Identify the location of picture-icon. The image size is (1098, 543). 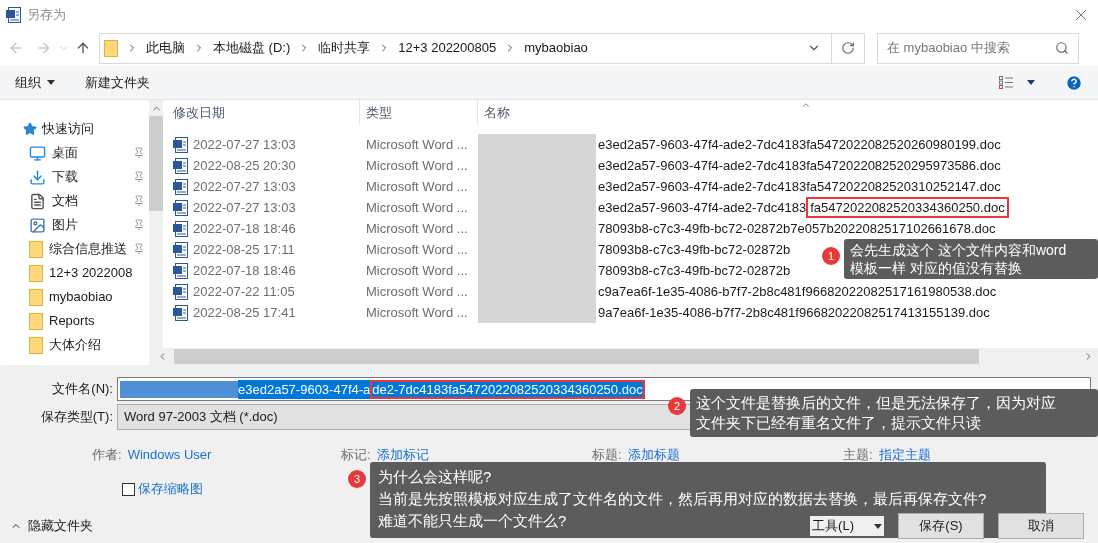
(37, 225).